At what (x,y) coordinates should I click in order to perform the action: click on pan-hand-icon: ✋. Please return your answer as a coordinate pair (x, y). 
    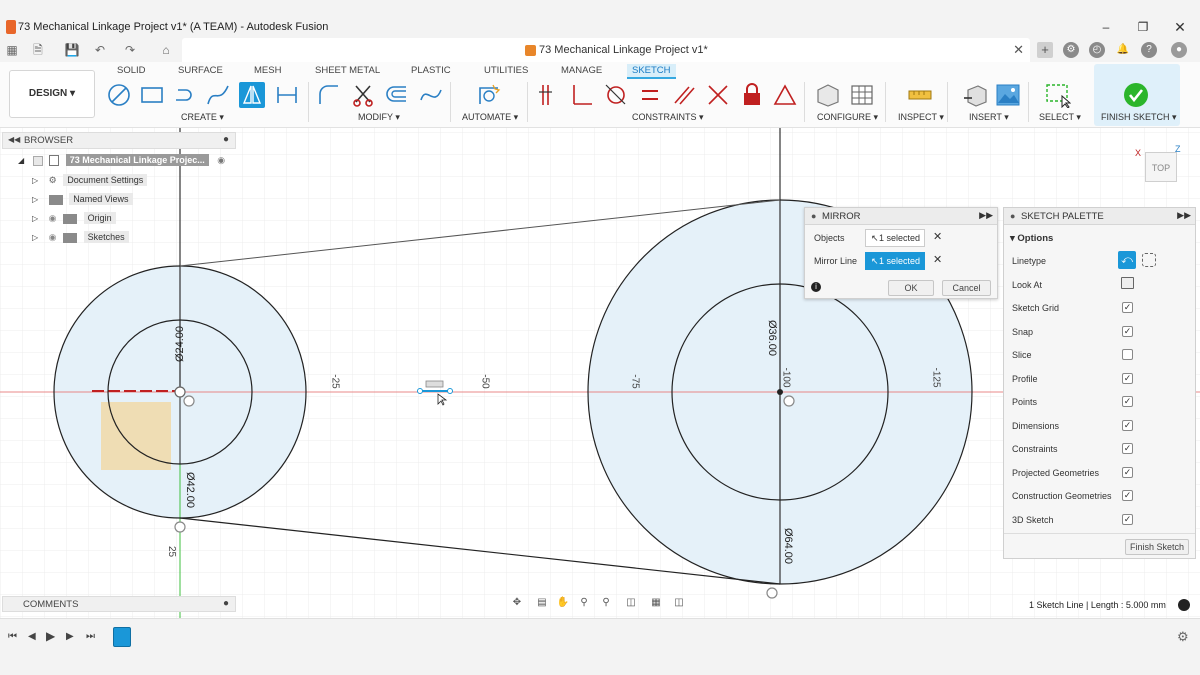
    Looking at the image, I should click on (563, 603).